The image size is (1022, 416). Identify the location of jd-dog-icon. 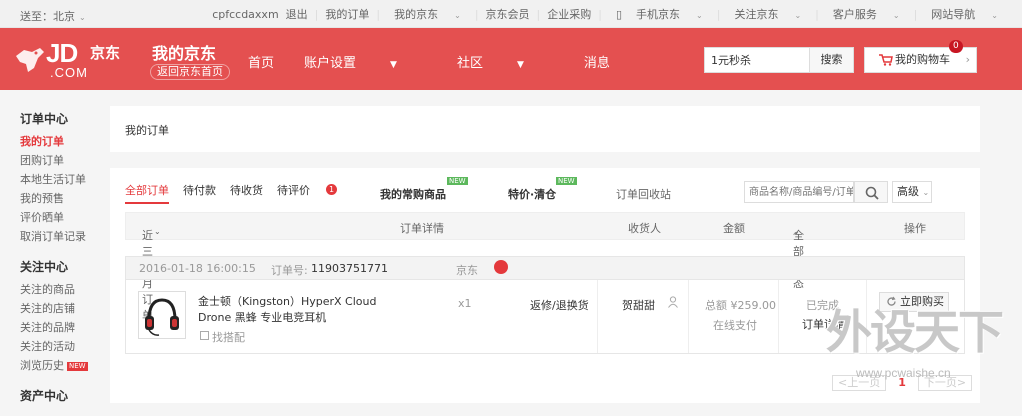
(30, 60).